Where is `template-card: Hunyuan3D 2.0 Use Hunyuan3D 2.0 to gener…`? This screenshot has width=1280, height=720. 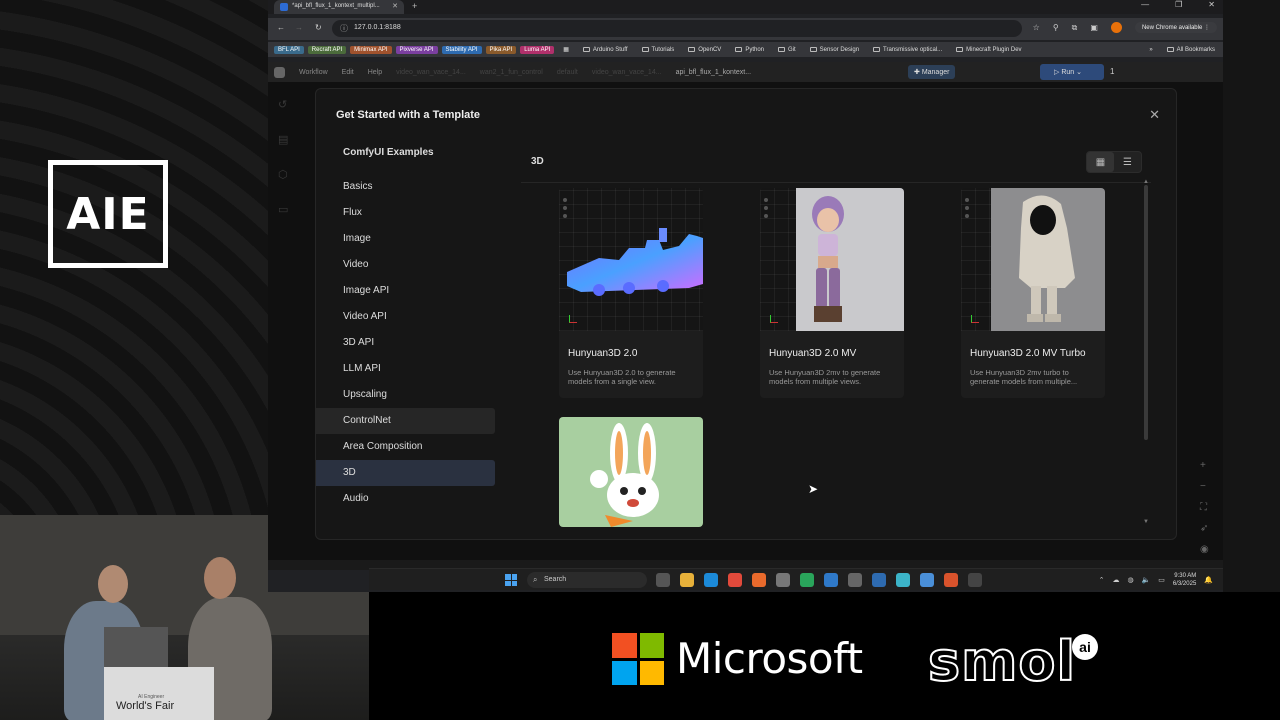 template-card: Hunyuan3D 2.0 Use Hunyuan3D 2.0 to gener… is located at coordinates (631, 293).